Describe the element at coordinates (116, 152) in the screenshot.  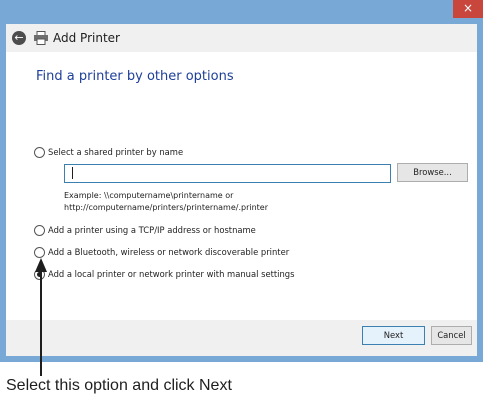
I see `option-label: Select a shared printer by name` at that location.